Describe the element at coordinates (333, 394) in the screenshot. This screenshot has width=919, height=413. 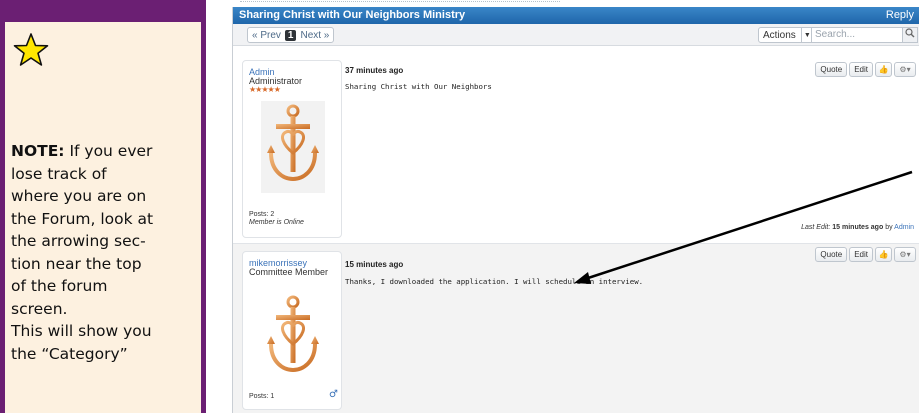
I see `male-icon: ♂` at that location.